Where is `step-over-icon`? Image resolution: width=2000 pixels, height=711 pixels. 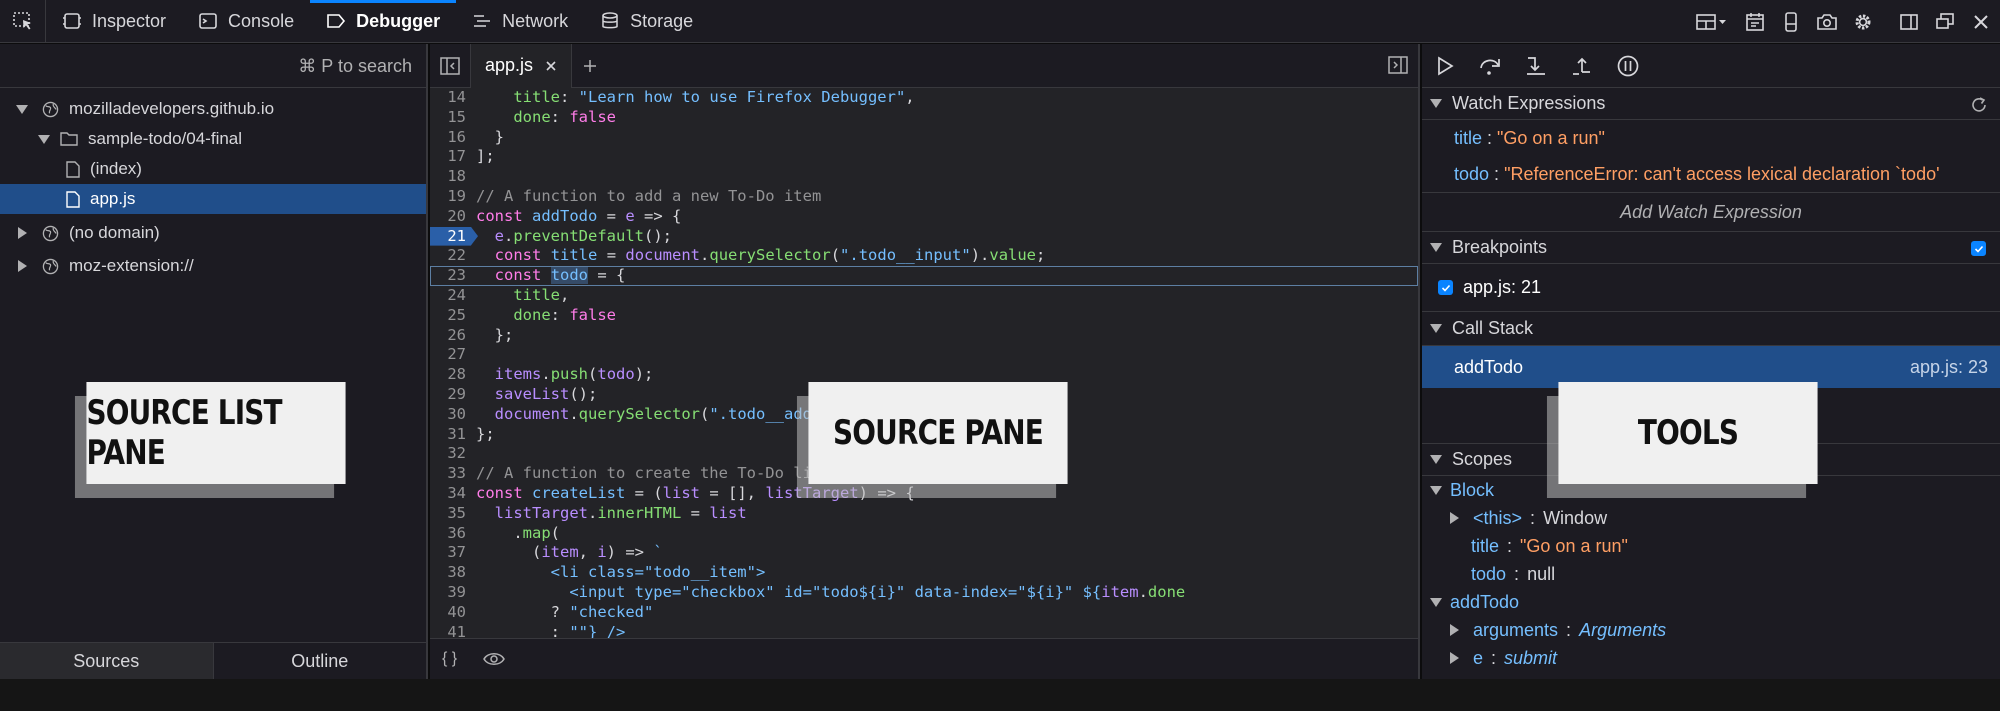
step-over-icon is located at coordinates (1490, 66).